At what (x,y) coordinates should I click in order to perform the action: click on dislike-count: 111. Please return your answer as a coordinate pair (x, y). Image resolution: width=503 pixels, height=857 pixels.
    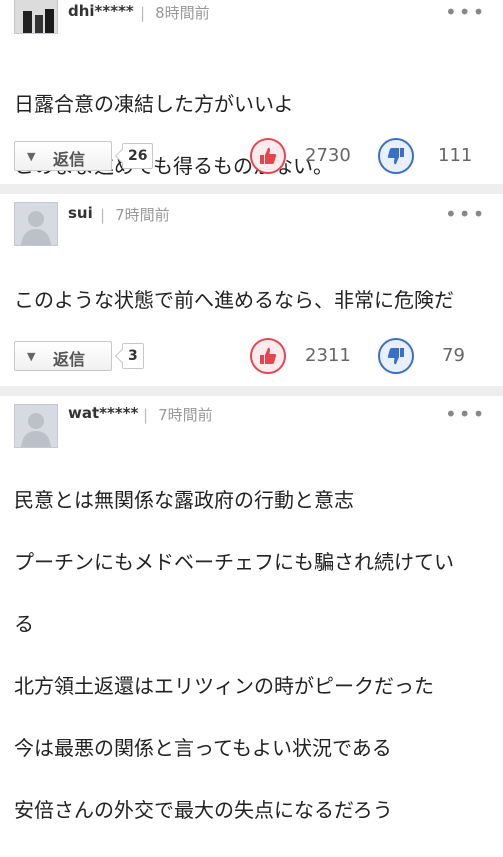
    Looking at the image, I should click on (455, 155).